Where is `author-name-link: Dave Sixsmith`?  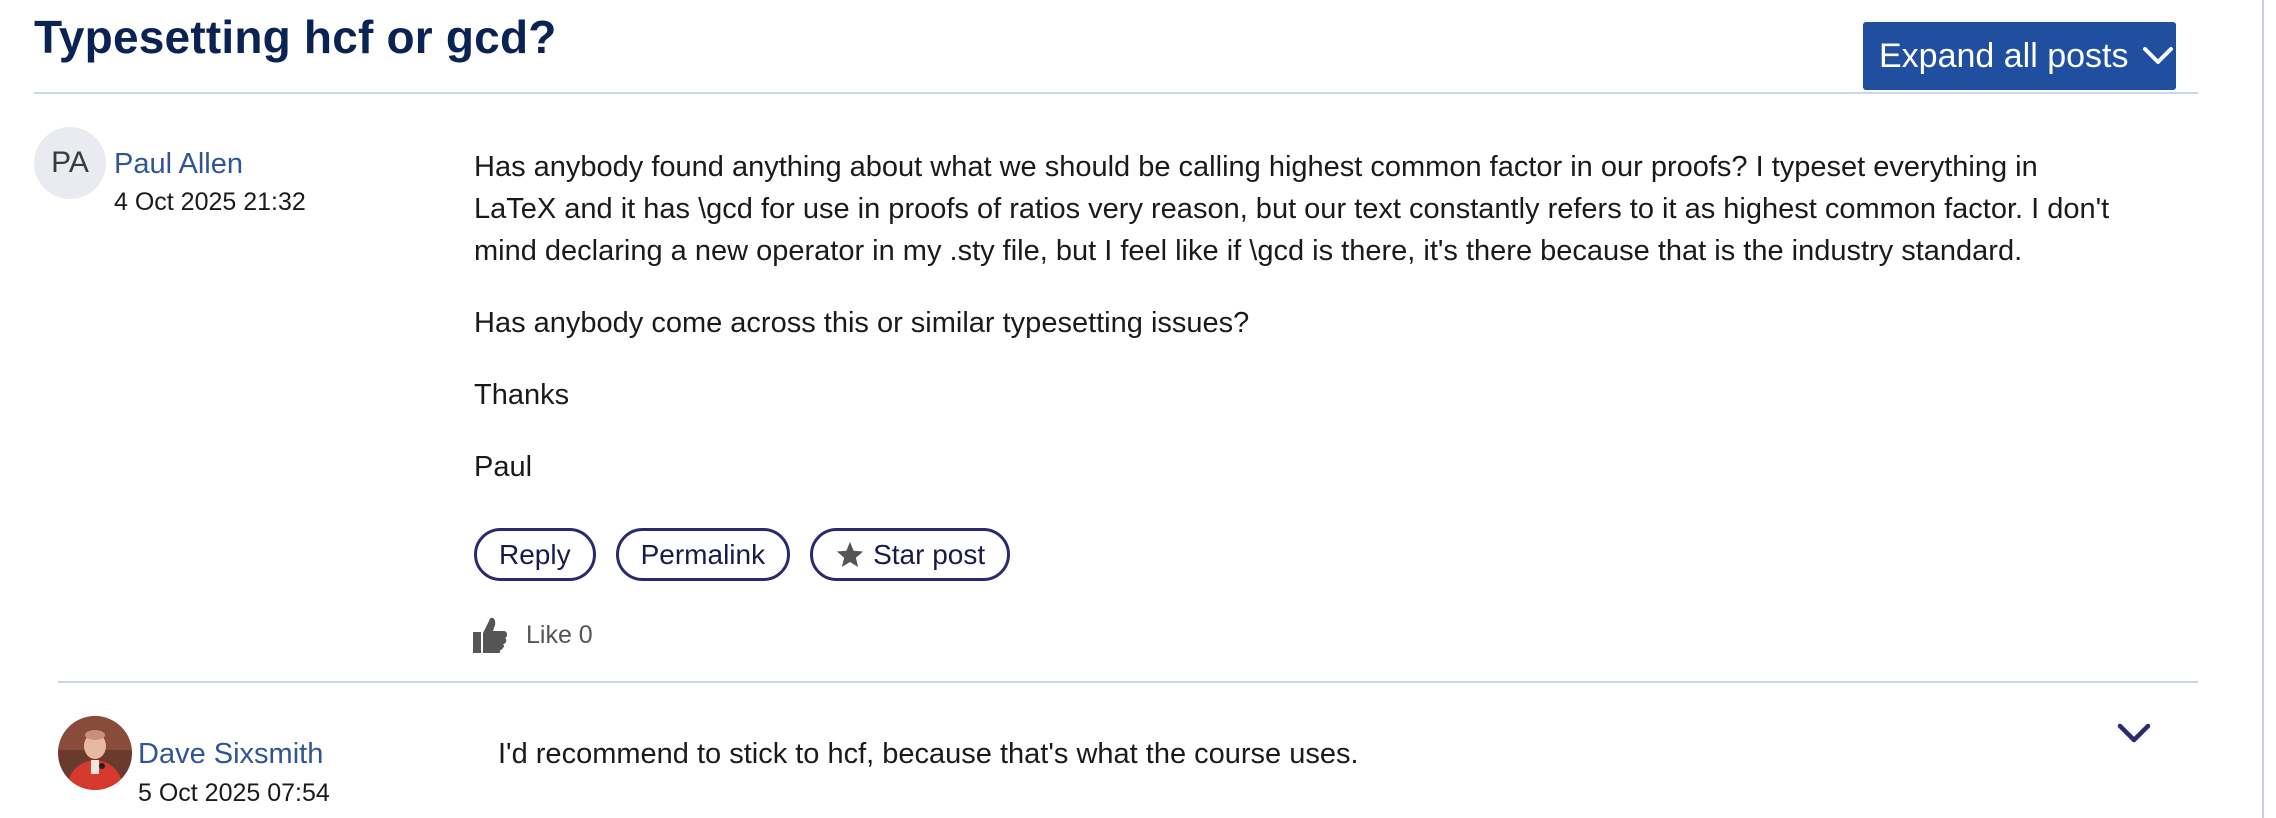 author-name-link: Dave Sixsmith is located at coordinates (230, 754).